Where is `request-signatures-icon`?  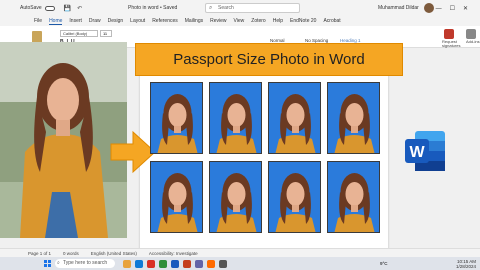
request-signatures-icon is located at coordinates (449, 34).